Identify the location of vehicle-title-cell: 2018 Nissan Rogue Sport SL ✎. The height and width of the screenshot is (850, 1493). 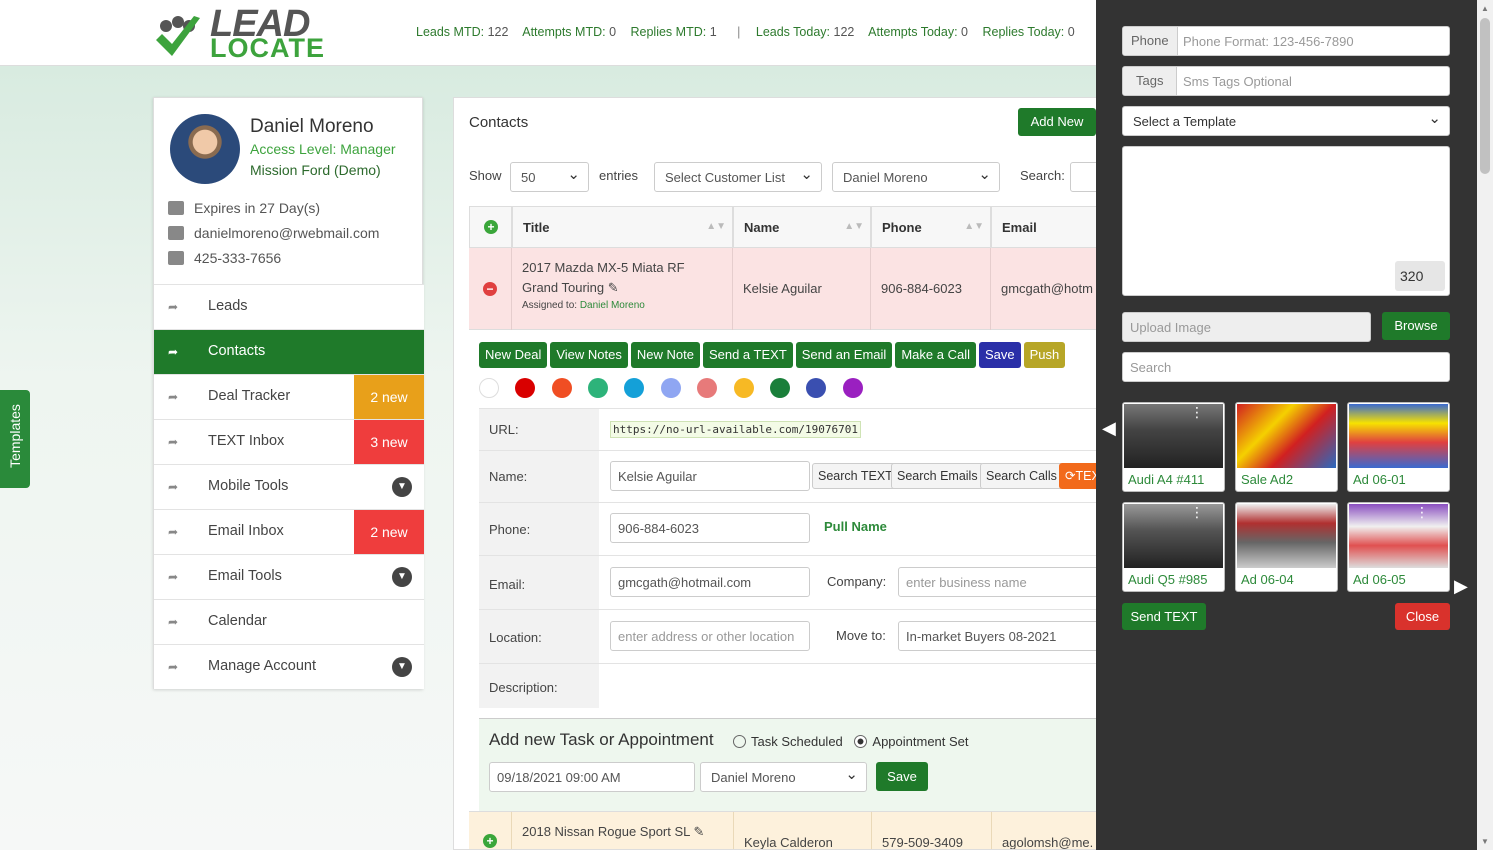
(613, 832).